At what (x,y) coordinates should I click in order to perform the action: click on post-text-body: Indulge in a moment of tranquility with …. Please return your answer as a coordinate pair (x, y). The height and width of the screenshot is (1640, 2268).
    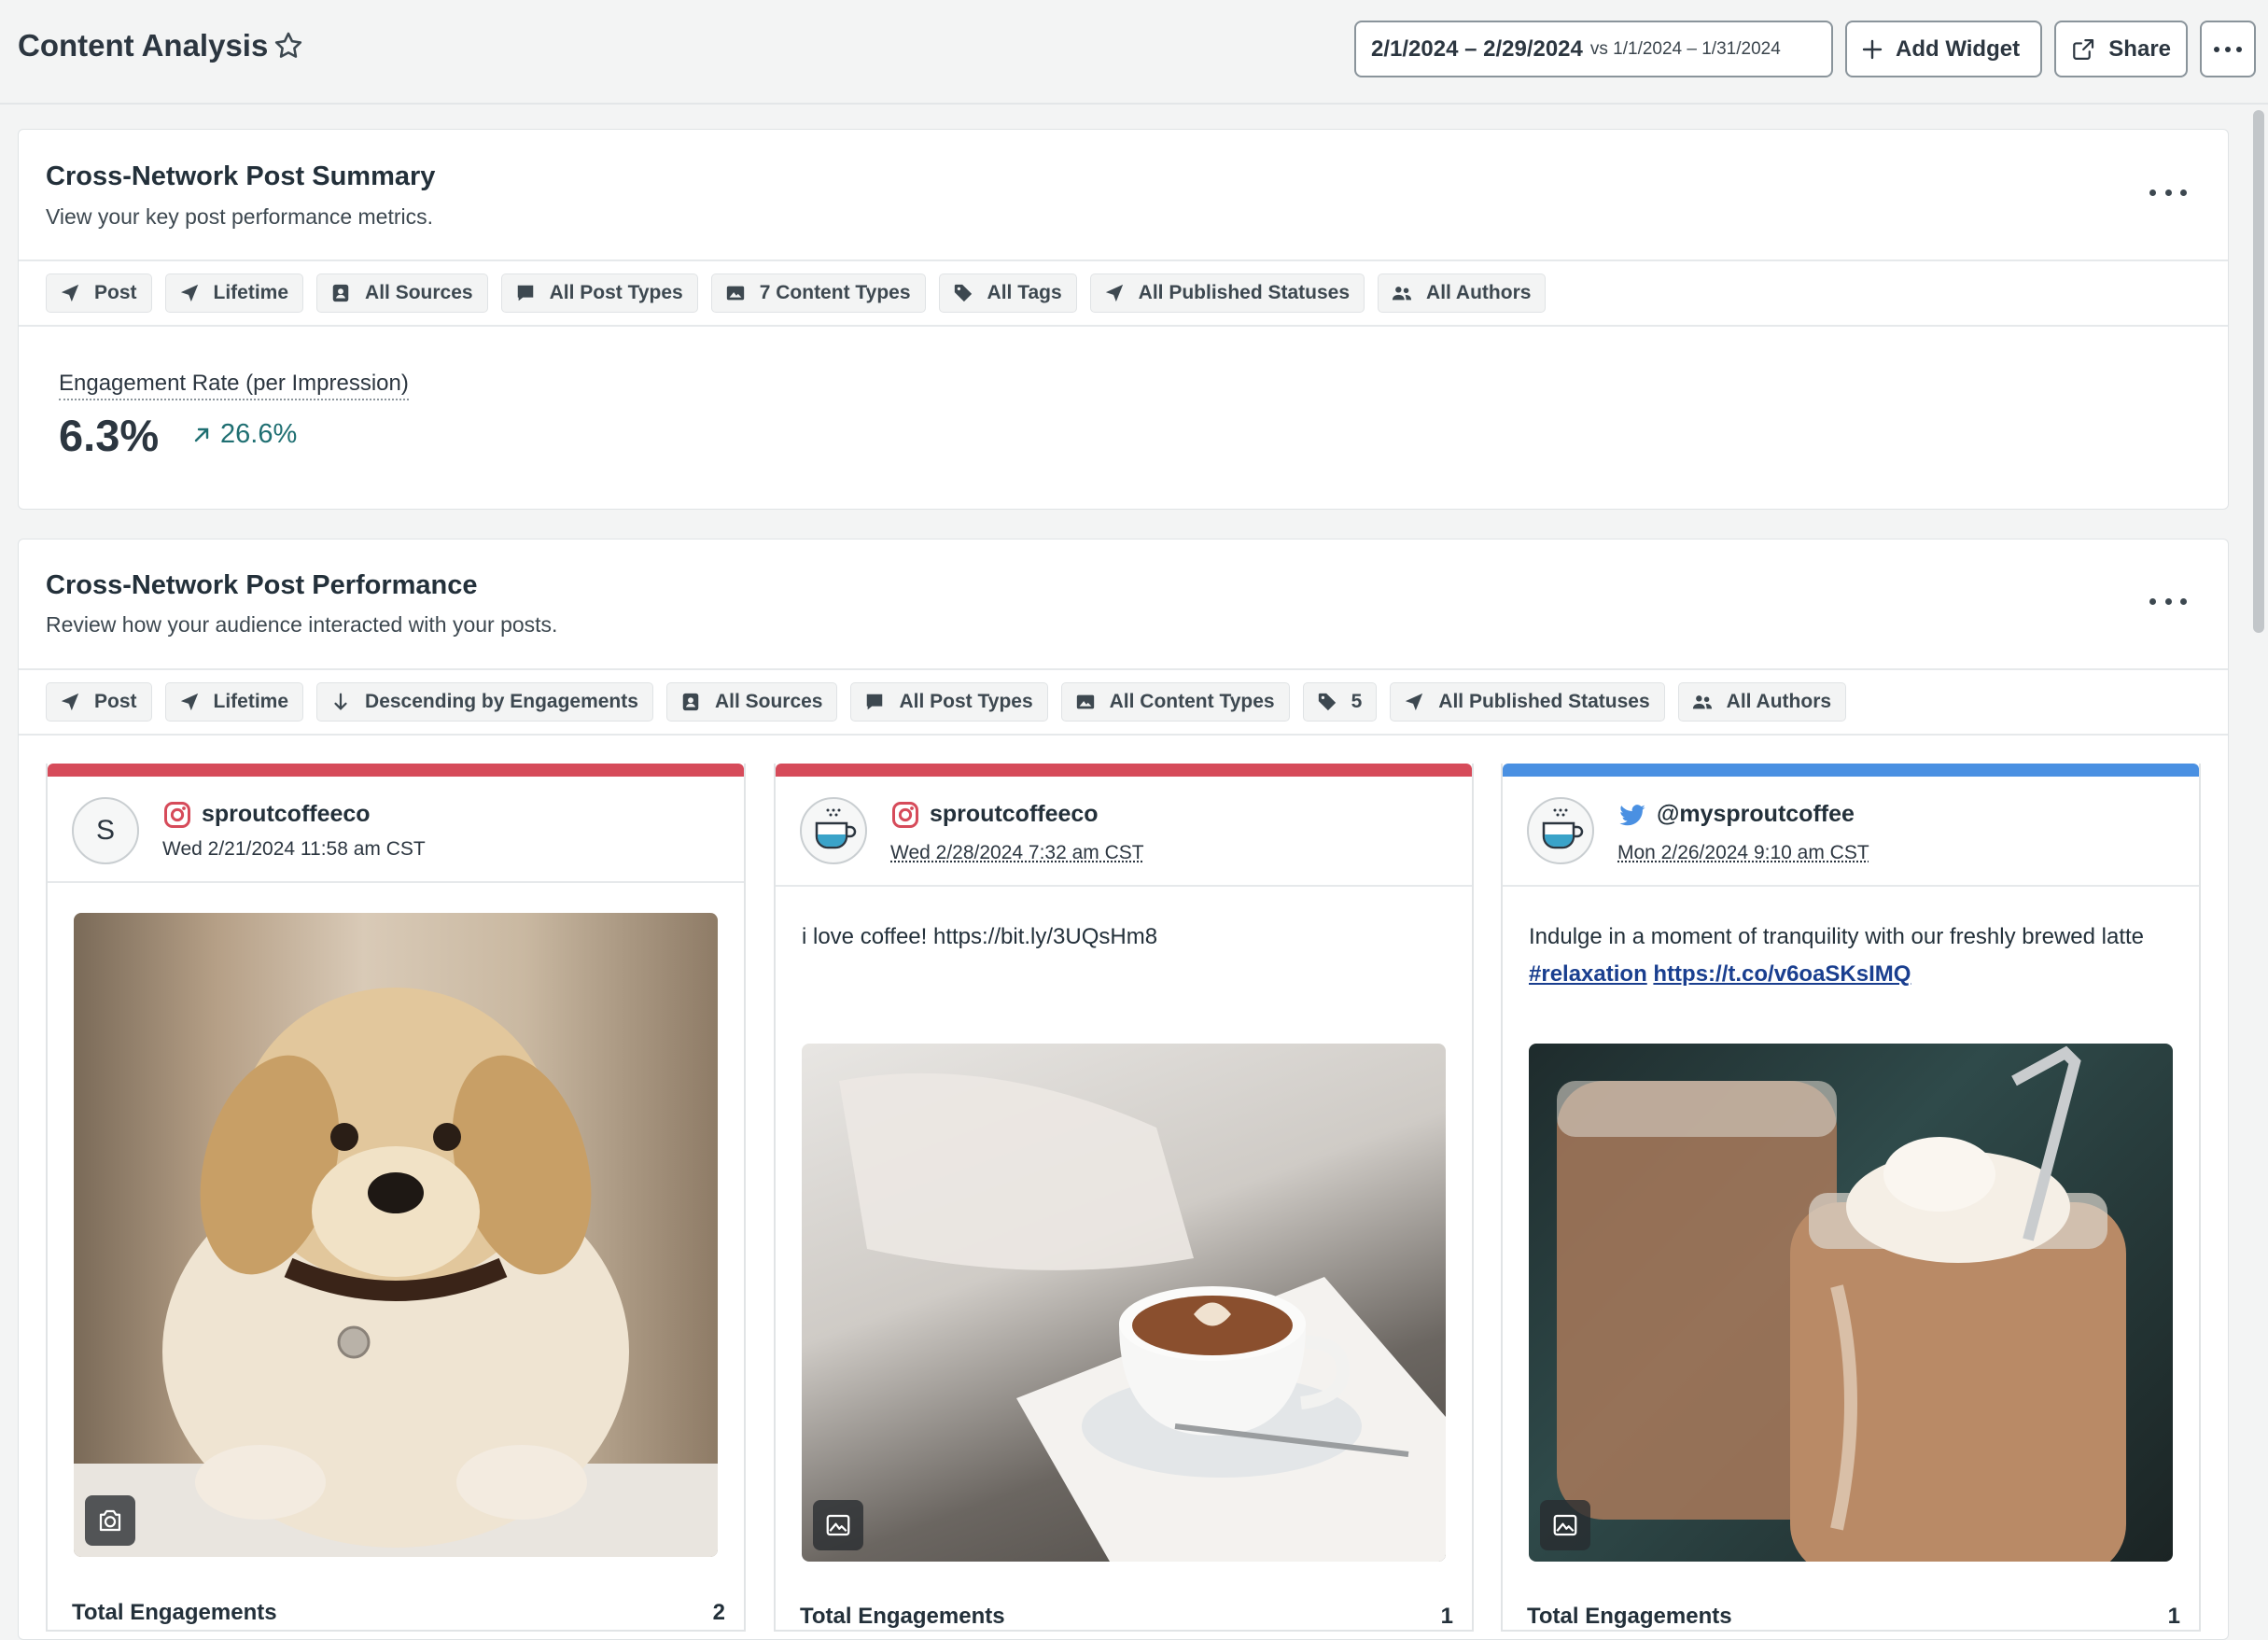
    Looking at the image, I should click on (1837, 936).